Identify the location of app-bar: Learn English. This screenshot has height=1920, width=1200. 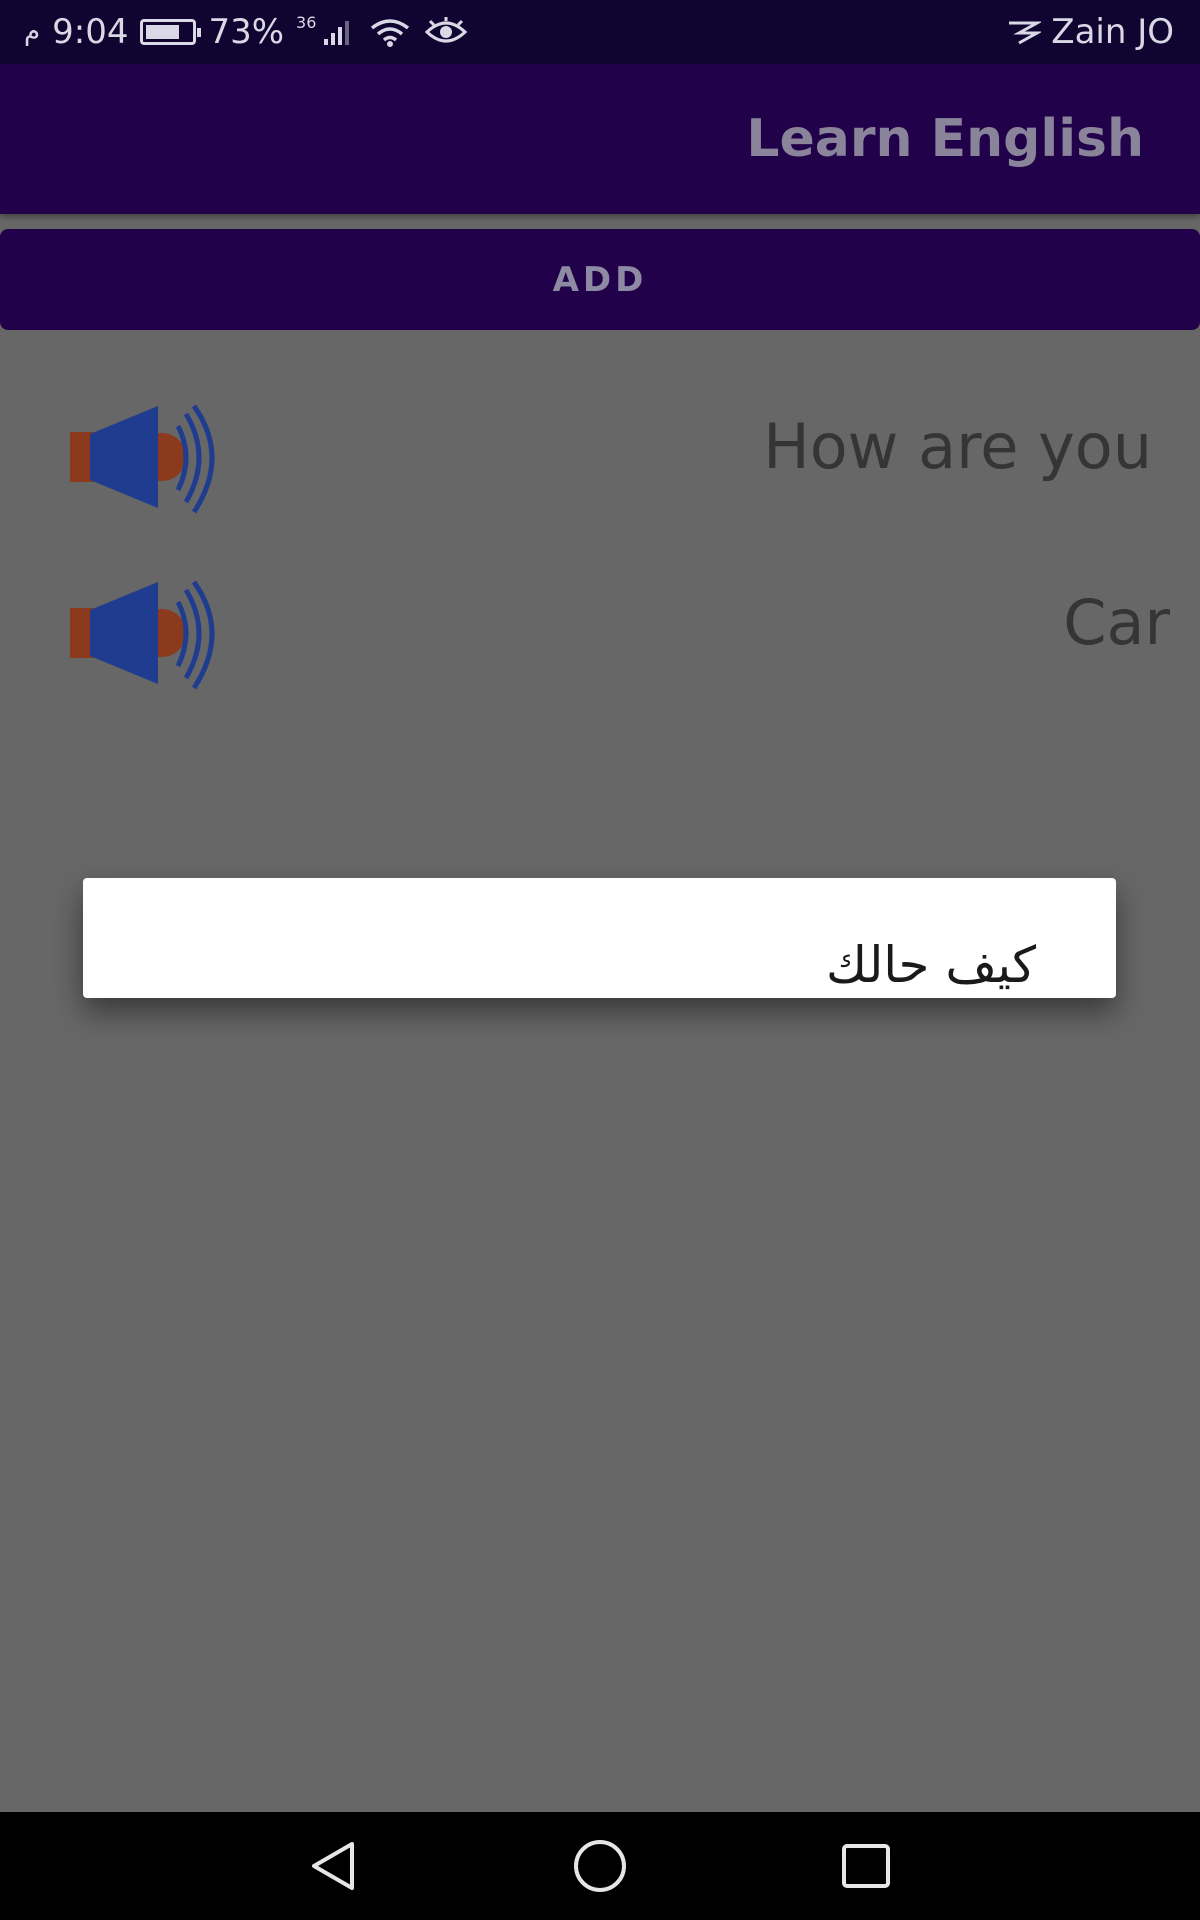
(600, 139).